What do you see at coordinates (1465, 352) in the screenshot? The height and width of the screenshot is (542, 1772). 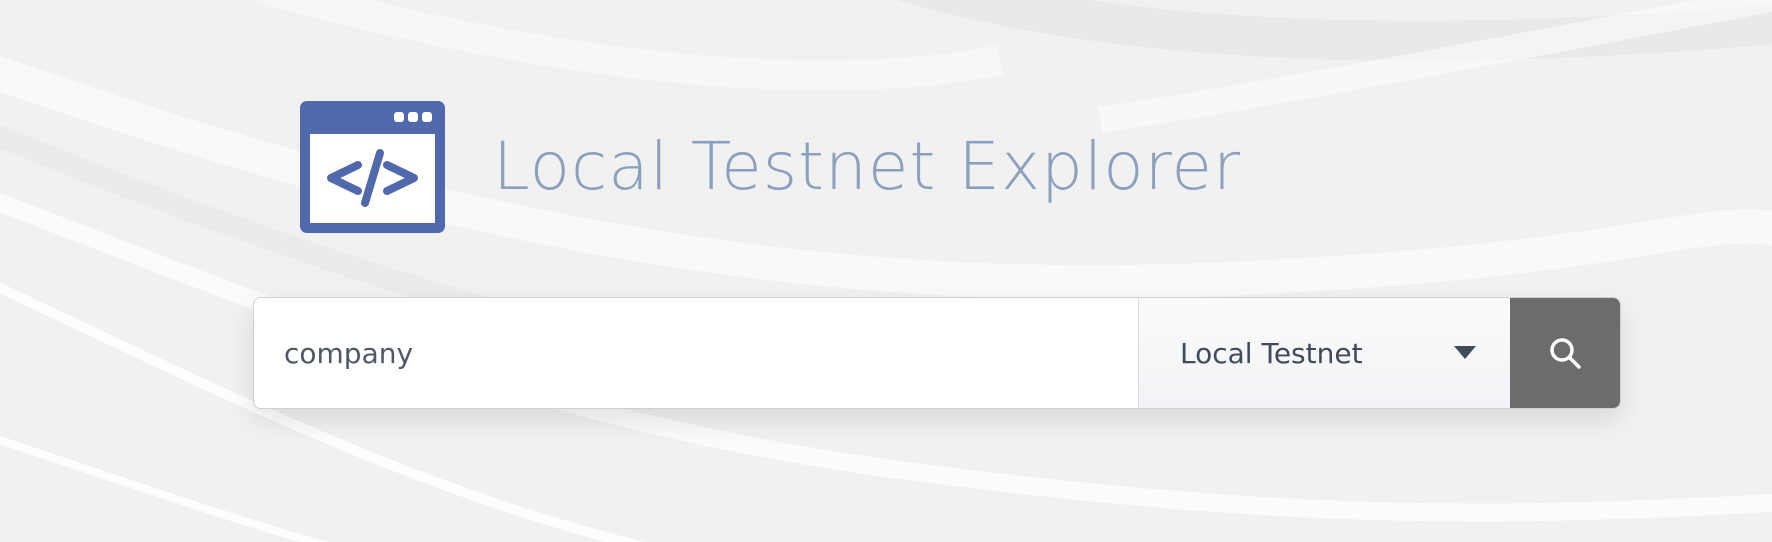 I see `caret-down-icon` at bounding box center [1465, 352].